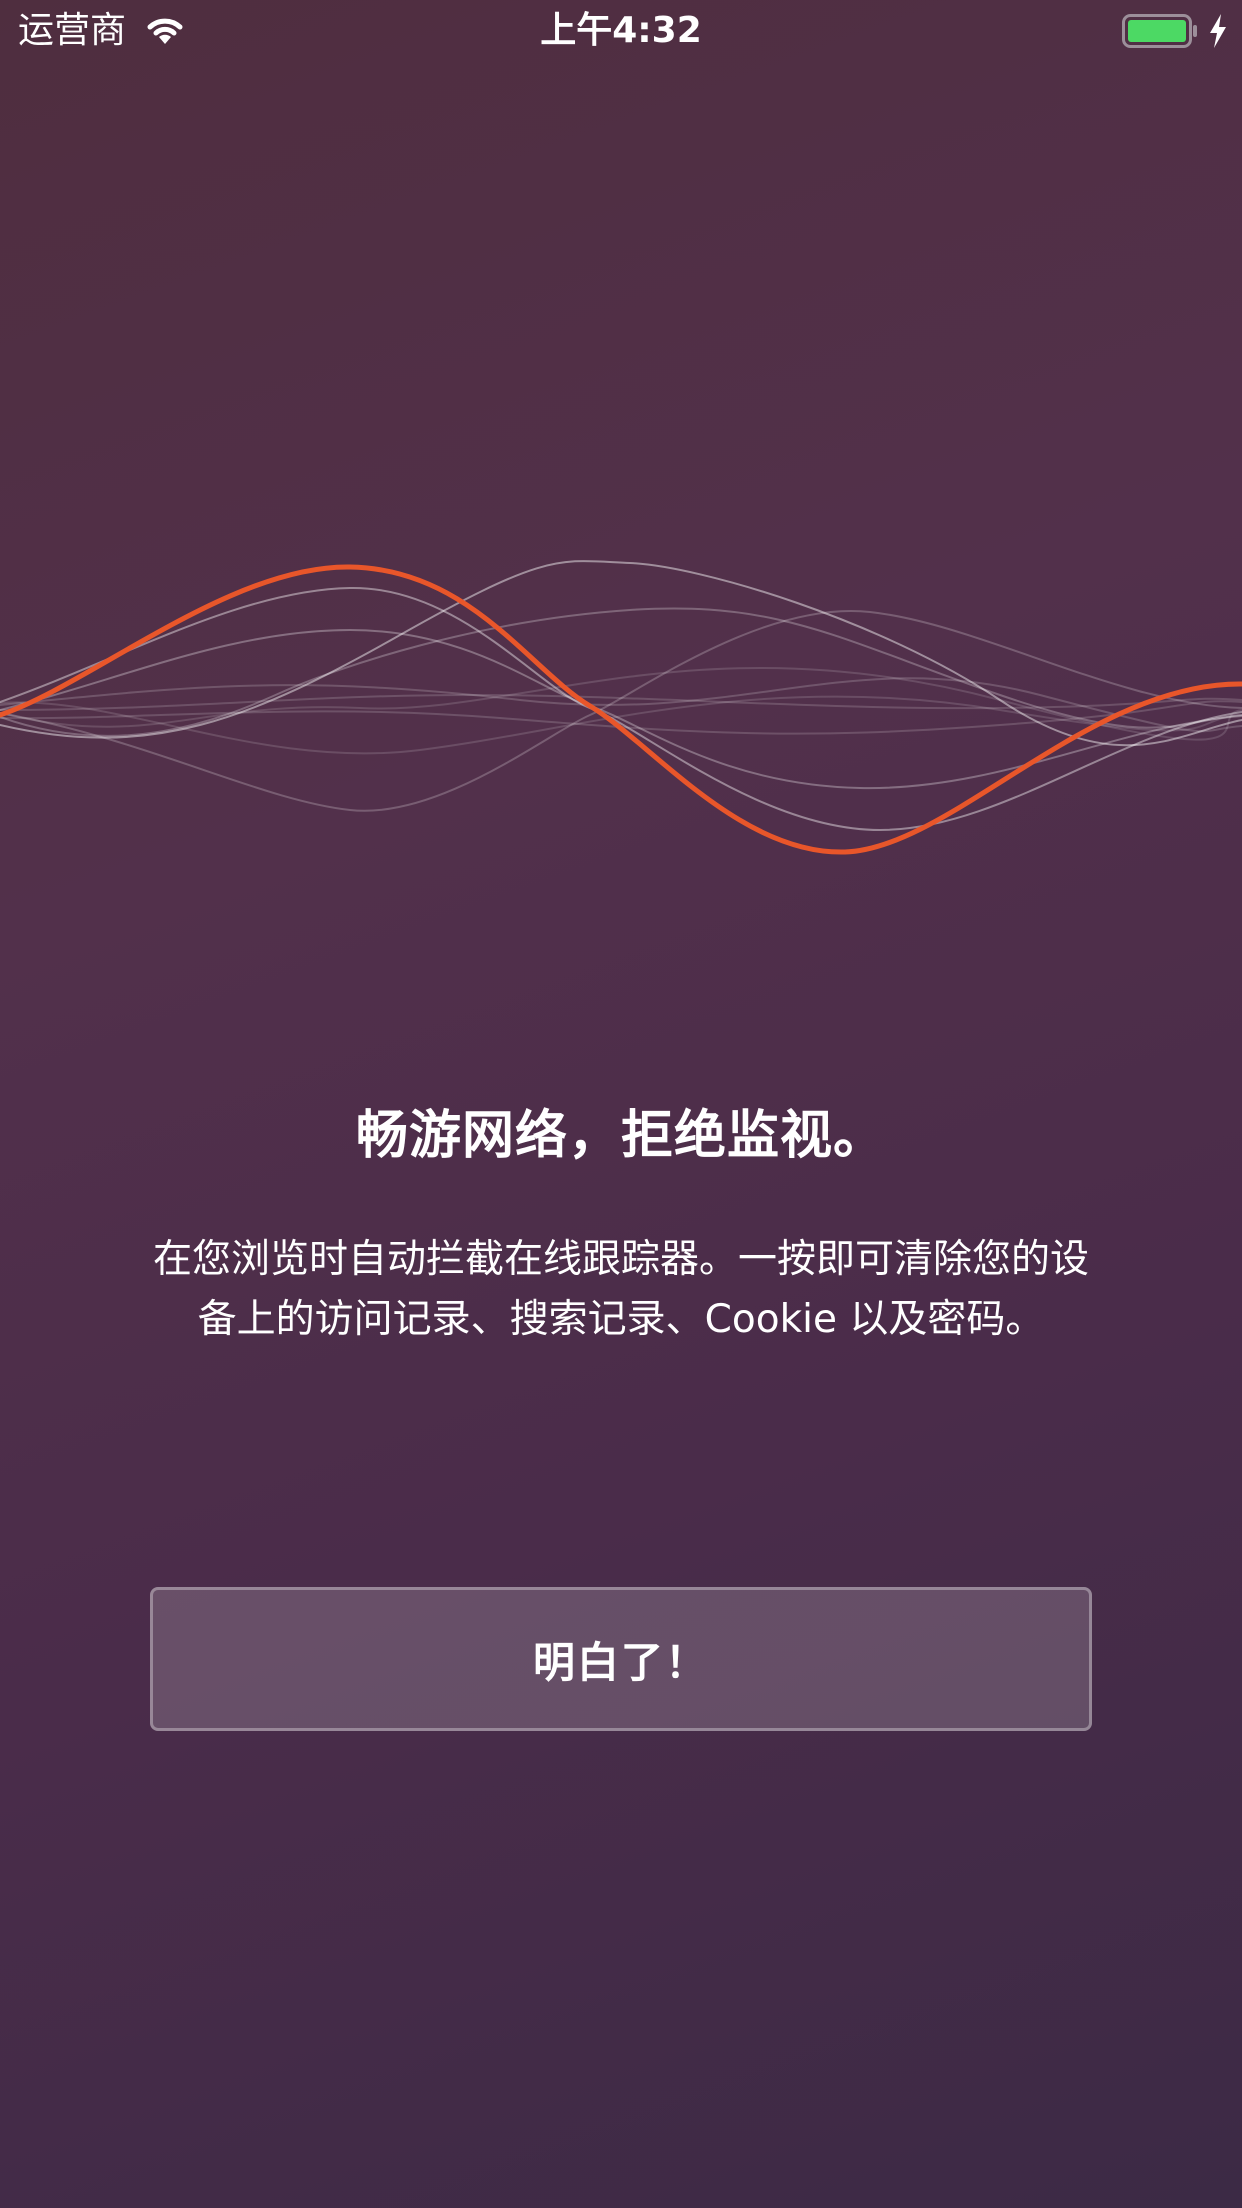  I want to click on got-it-button: 明白了！, so click(621, 1659).